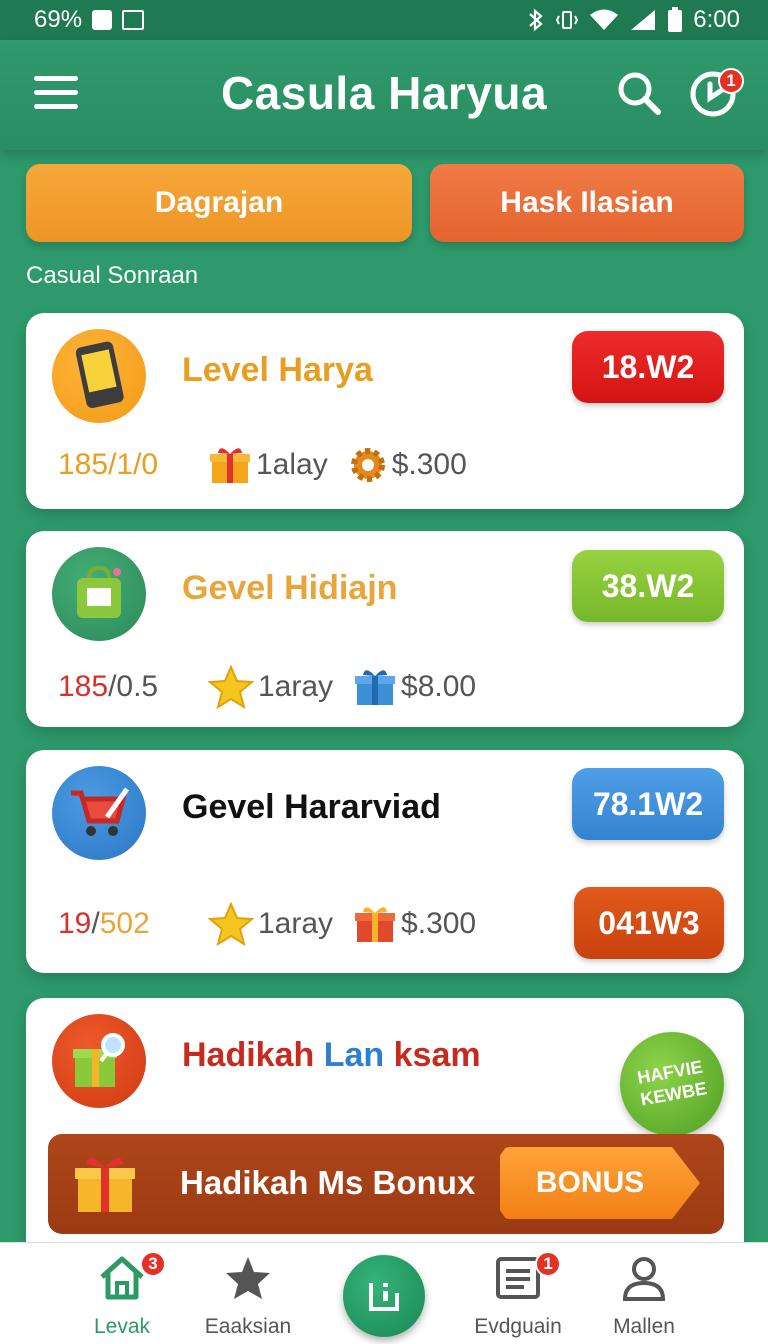  What do you see at coordinates (102, 20) in the screenshot?
I see `notification-icon` at bounding box center [102, 20].